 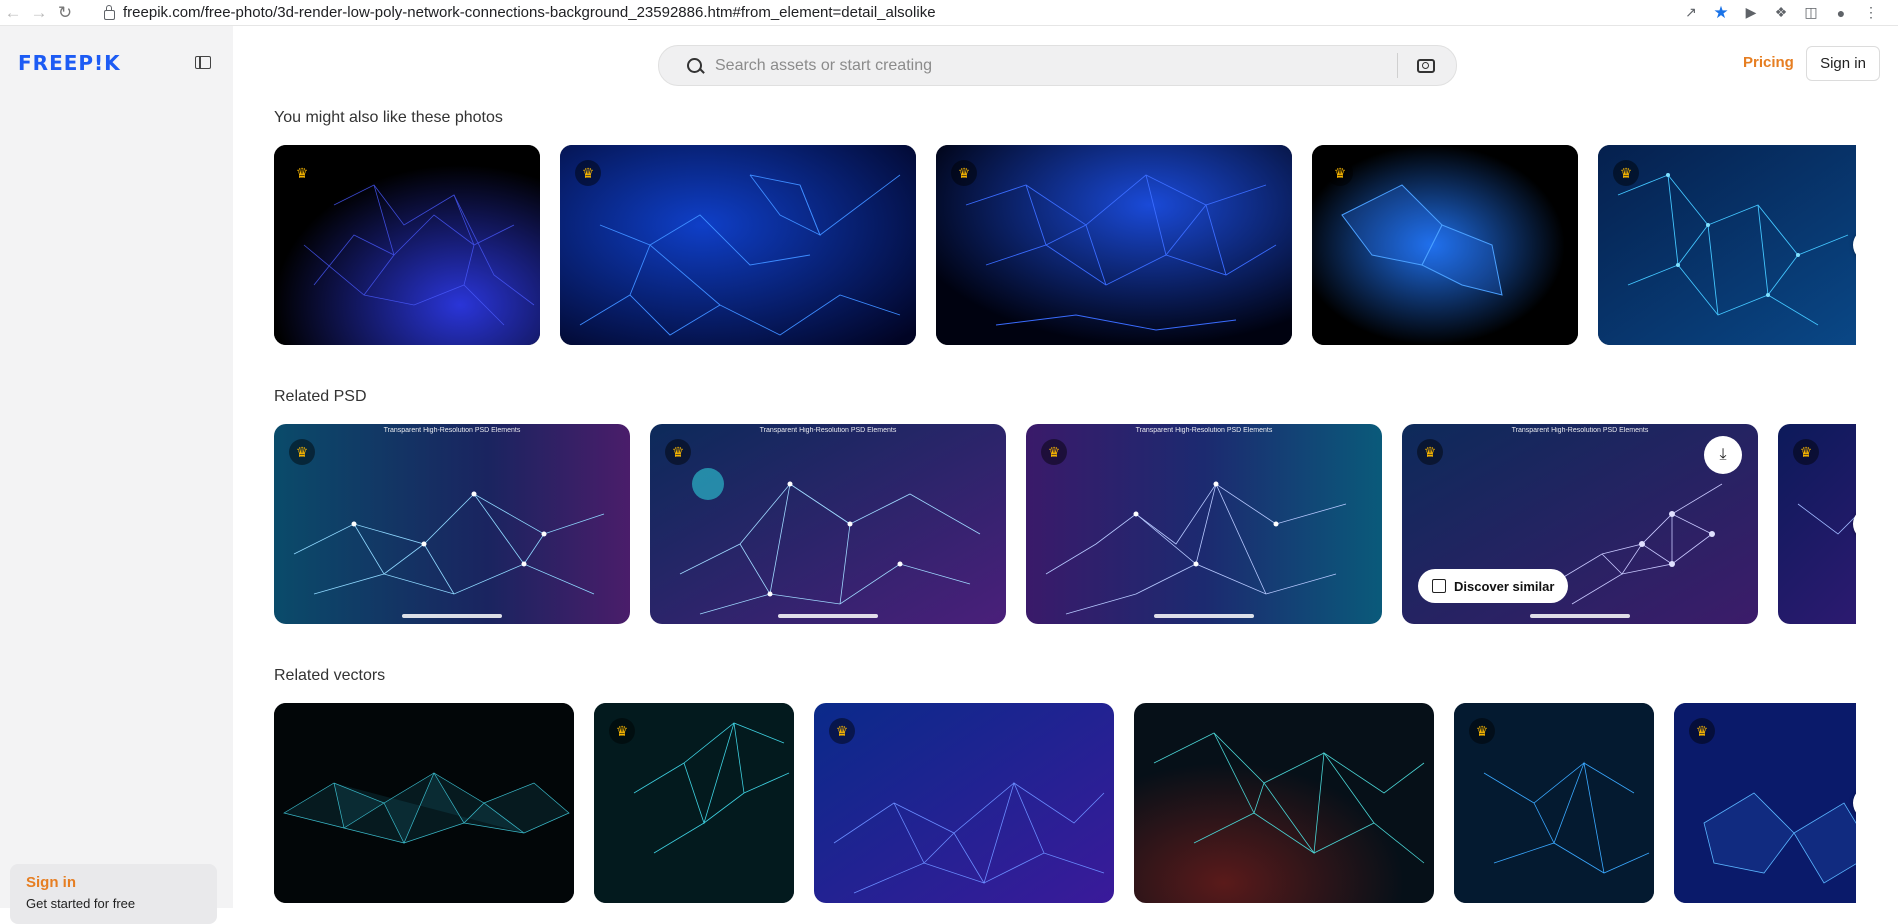 I want to click on reload-button: ↻, so click(x=65, y=12).